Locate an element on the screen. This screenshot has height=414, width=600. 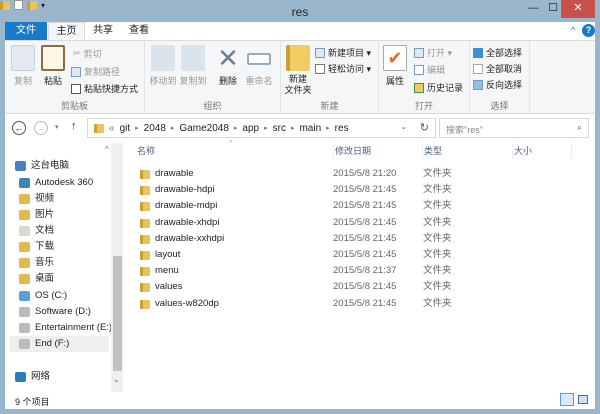
crumb-app: app is located at coordinates (250, 128).